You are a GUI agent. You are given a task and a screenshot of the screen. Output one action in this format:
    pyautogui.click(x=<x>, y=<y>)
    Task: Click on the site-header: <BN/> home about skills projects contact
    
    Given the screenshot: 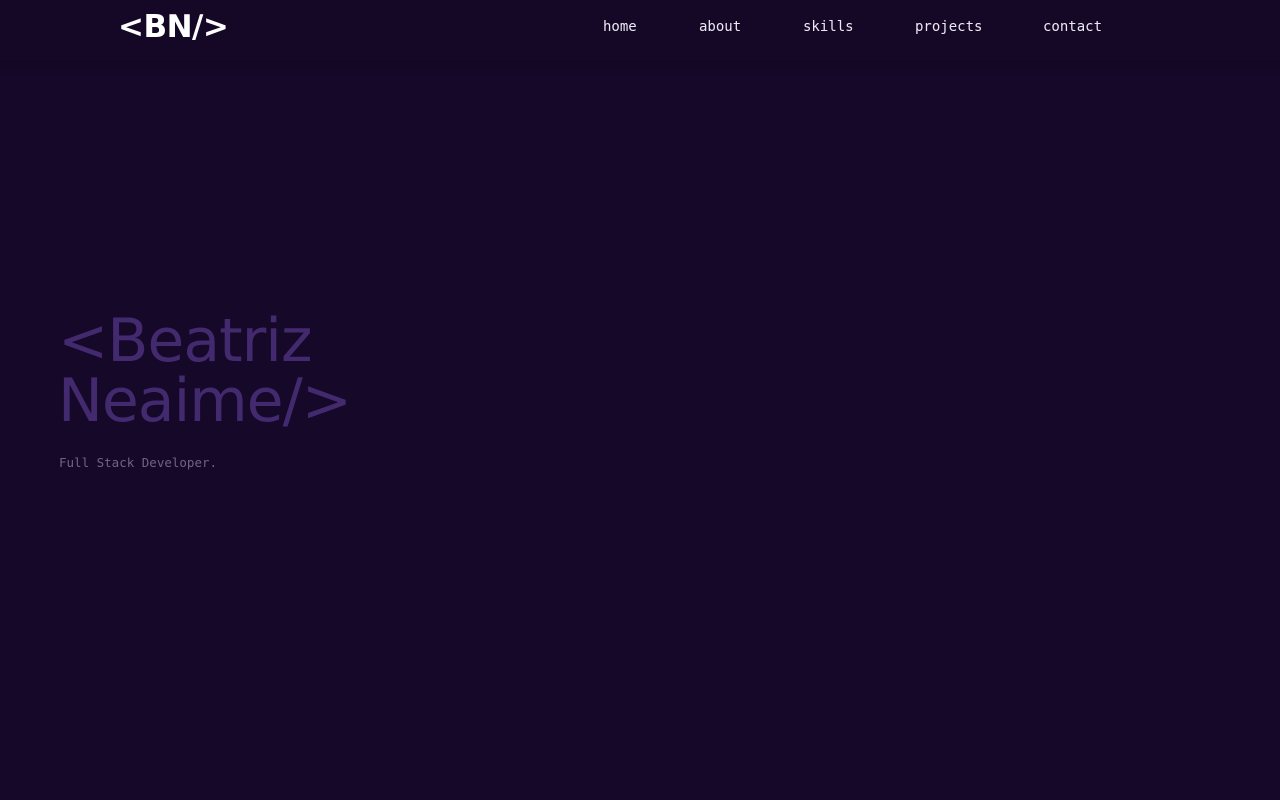 What is the action you would take?
    pyautogui.click(x=640, y=30)
    